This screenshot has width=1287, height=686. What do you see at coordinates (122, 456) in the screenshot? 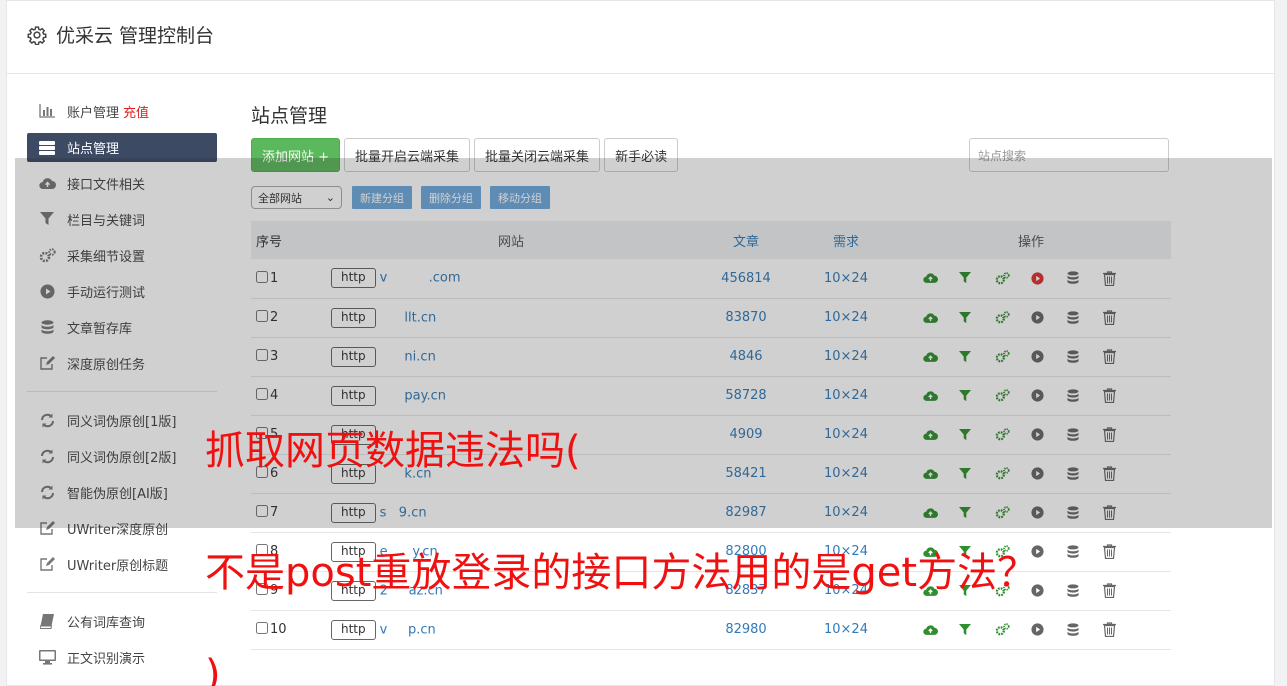
I see `sidebar-item-g2-2: 同义词伪原创[2版]` at bounding box center [122, 456].